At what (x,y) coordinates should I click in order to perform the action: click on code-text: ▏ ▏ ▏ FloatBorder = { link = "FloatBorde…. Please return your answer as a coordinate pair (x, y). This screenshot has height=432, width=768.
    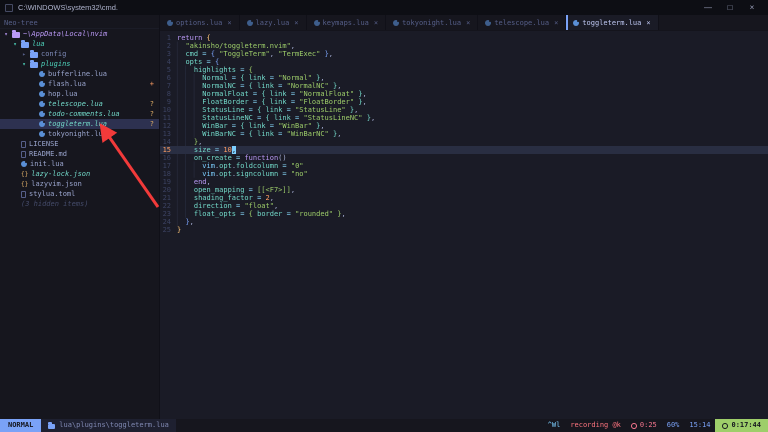
    Looking at the image, I should click on (272, 102).